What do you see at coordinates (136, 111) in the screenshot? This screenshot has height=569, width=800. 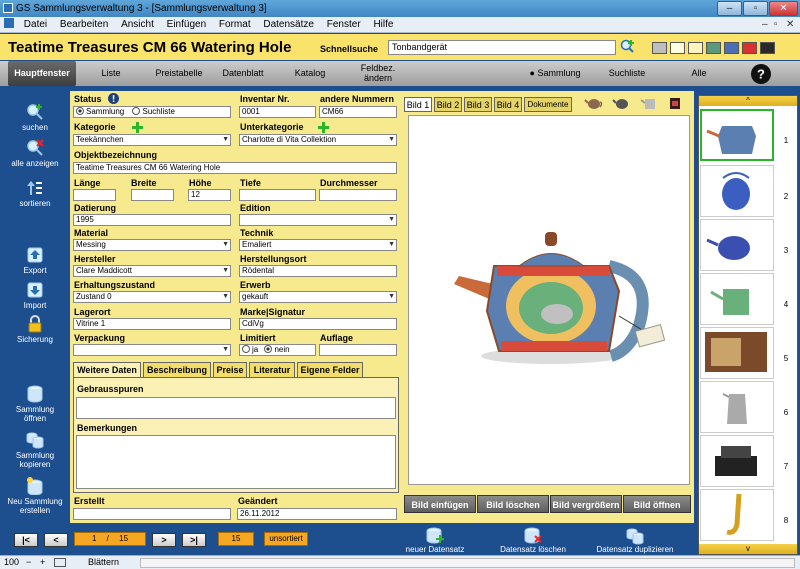 I see `radio-suchliste` at bounding box center [136, 111].